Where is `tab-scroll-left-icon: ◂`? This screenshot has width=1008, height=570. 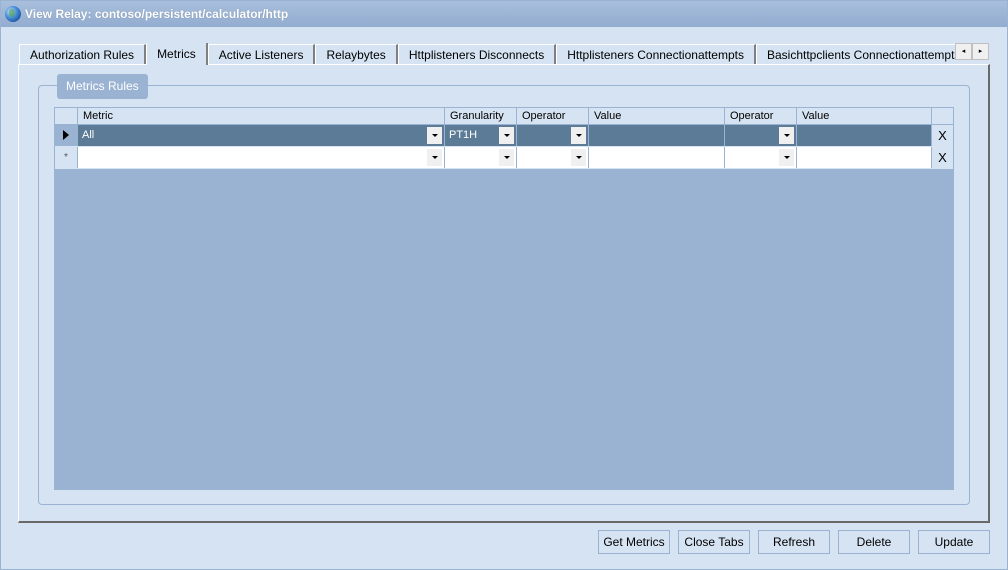
tab-scroll-left-icon: ◂ is located at coordinates (963, 51).